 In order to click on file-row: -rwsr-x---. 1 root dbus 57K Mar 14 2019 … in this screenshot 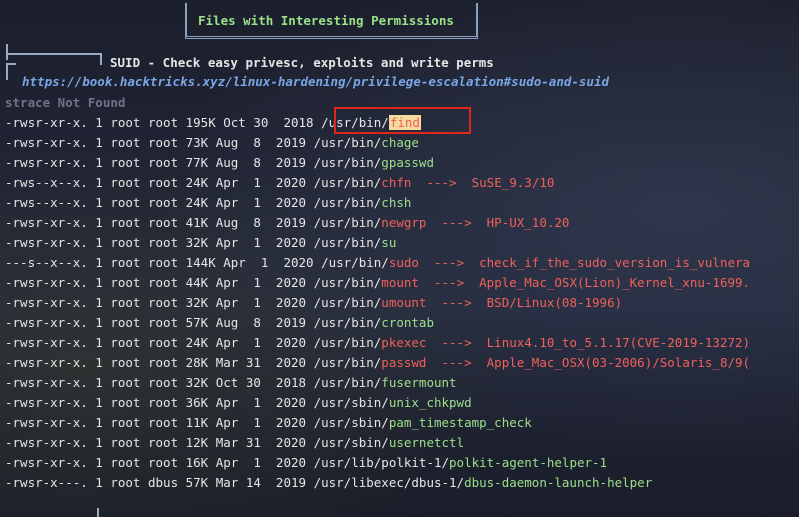, I will do `click(377, 483)`.